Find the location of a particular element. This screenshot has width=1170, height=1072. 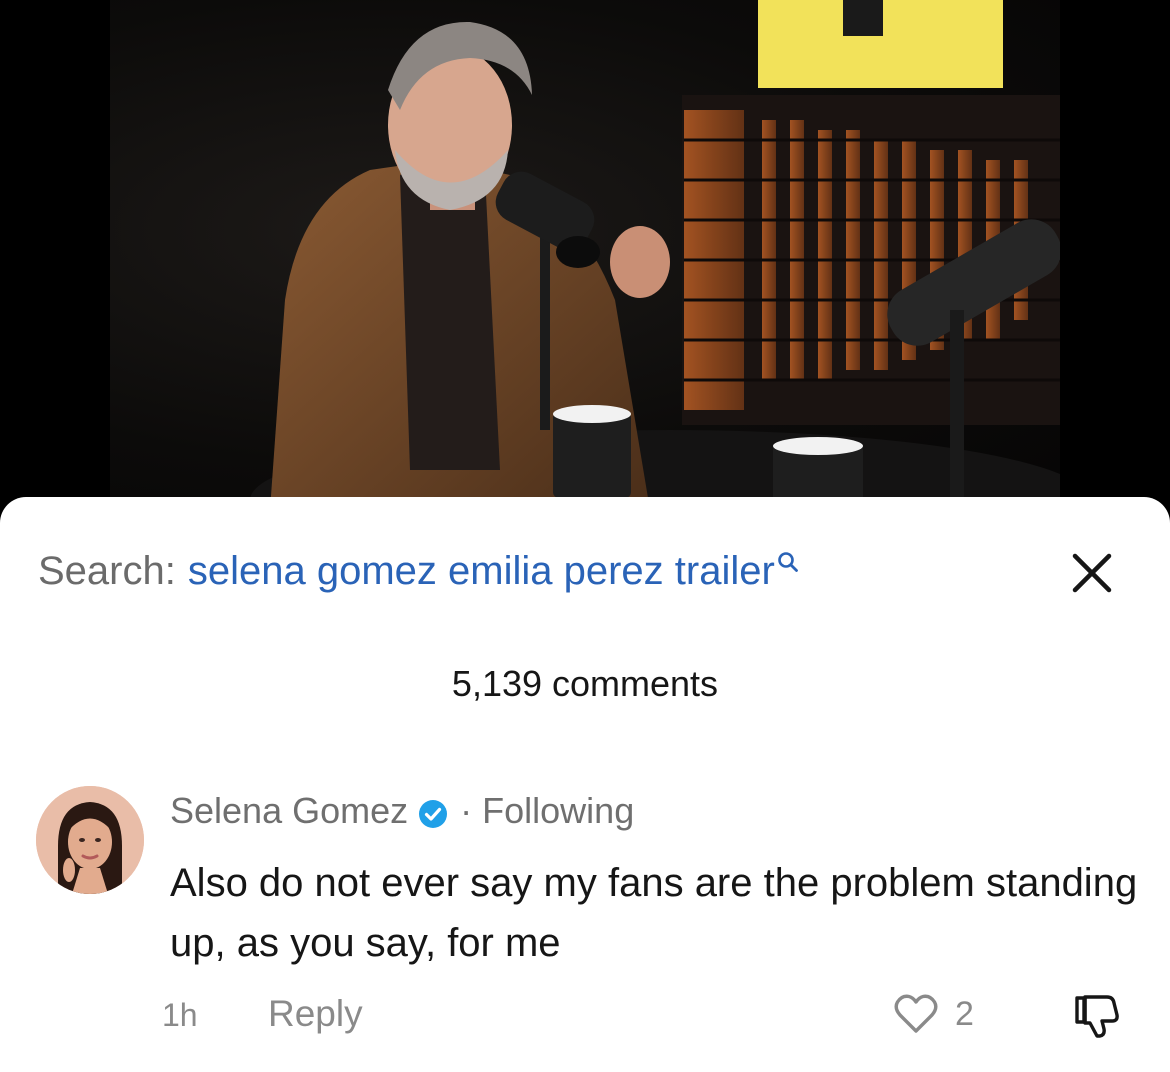

author-name: Selena Gomez is located at coordinates (289, 811).